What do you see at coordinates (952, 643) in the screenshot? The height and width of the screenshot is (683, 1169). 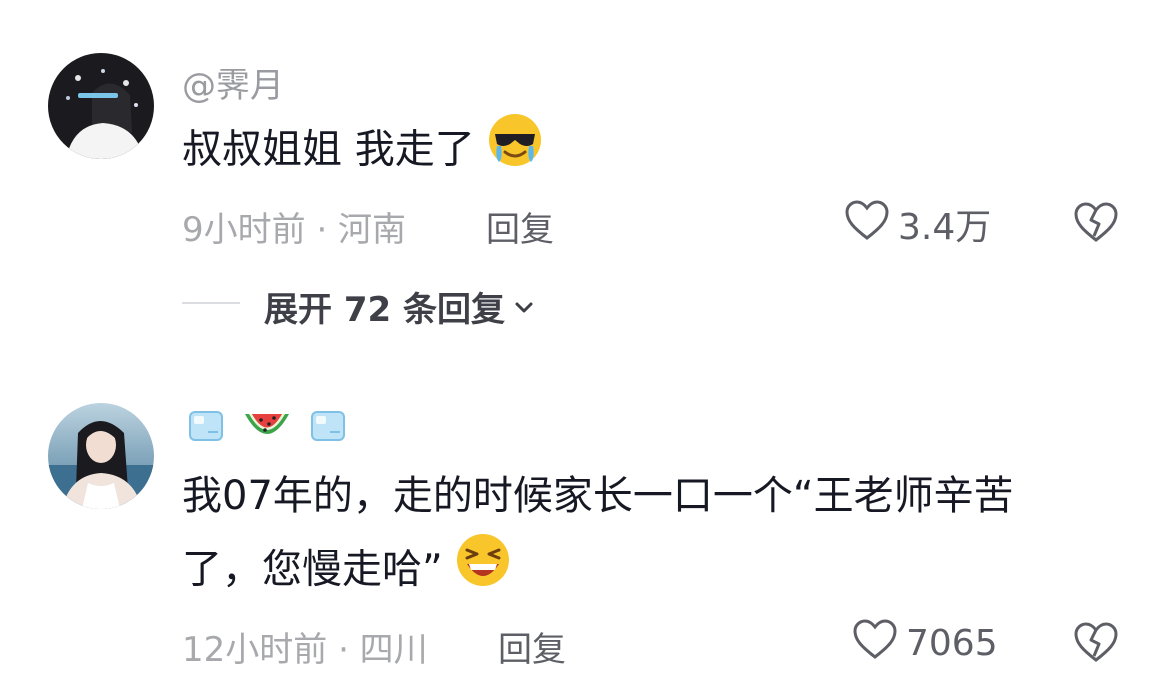 I see `like-count: 7065` at bounding box center [952, 643].